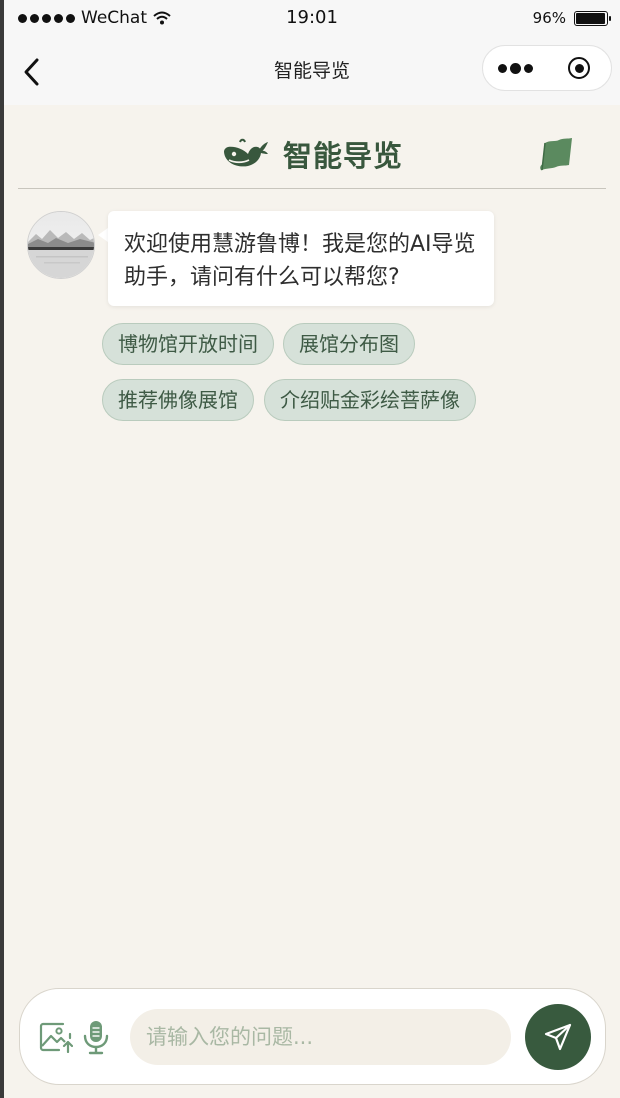 Image resolution: width=620 pixels, height=1098 pixels. I want to click on status-bar: WeChat 19:01 96%, so click(312, 19).